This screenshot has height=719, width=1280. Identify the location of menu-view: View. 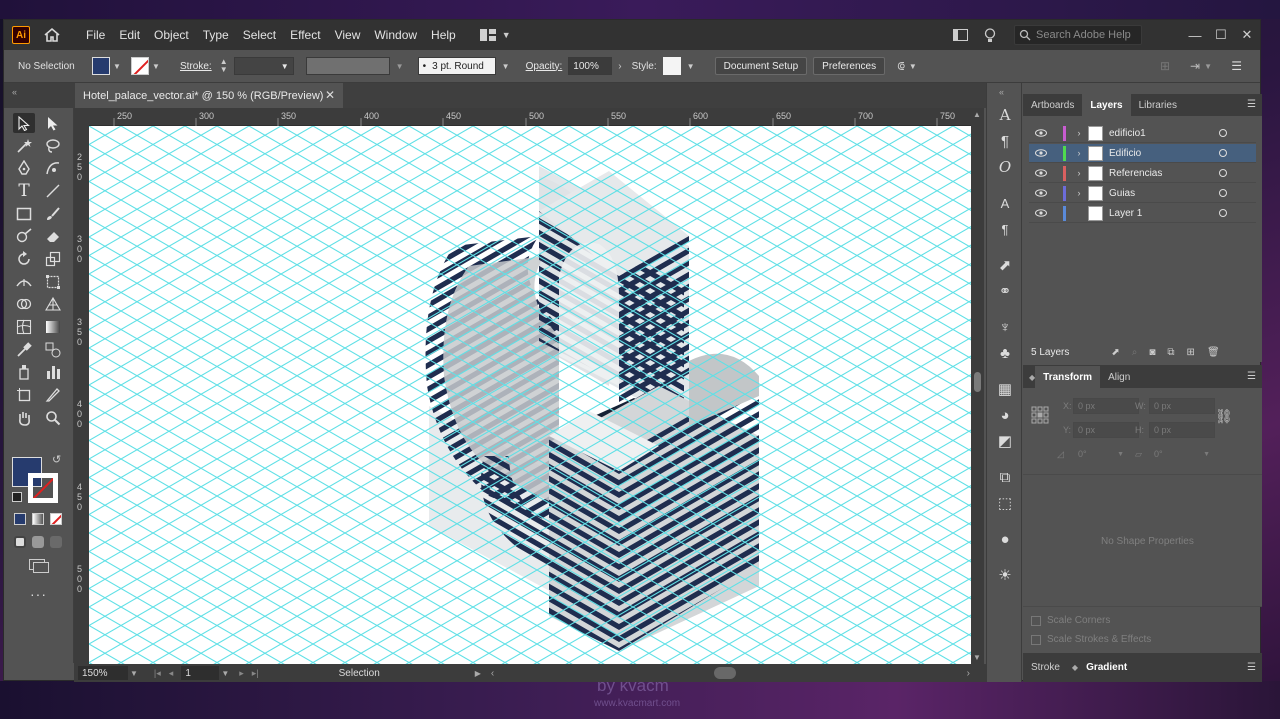
(348, 35).